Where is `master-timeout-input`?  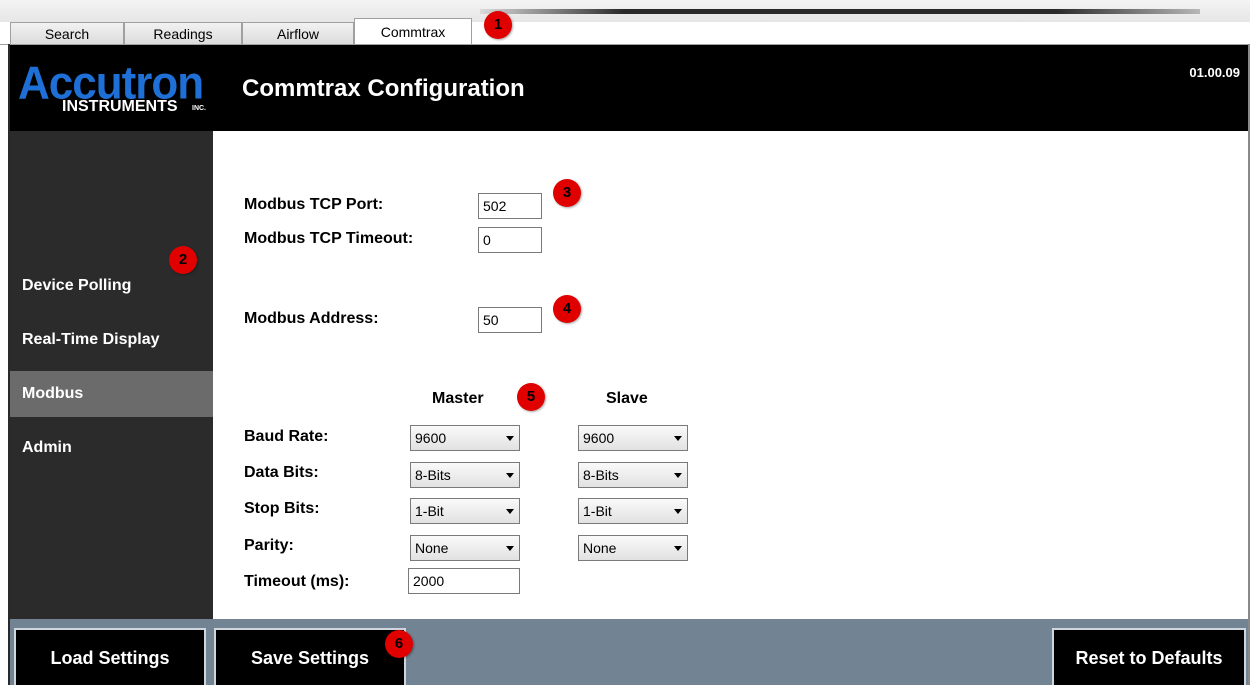 master-timeout-input is located at coordinates (464, 581).